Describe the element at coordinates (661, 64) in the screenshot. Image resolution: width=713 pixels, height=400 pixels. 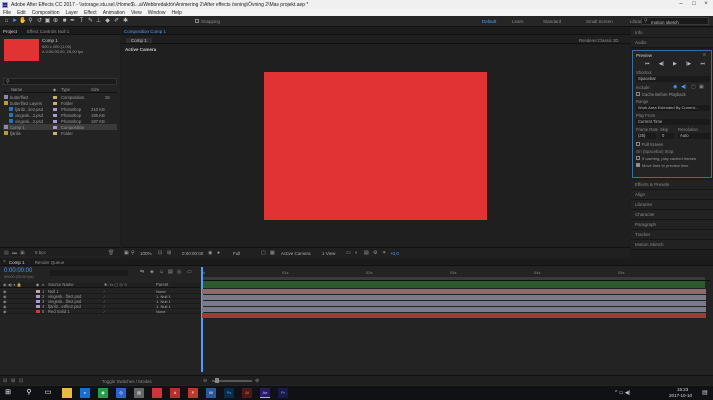
I see `prev-frame-icon: ◀|` at that location.